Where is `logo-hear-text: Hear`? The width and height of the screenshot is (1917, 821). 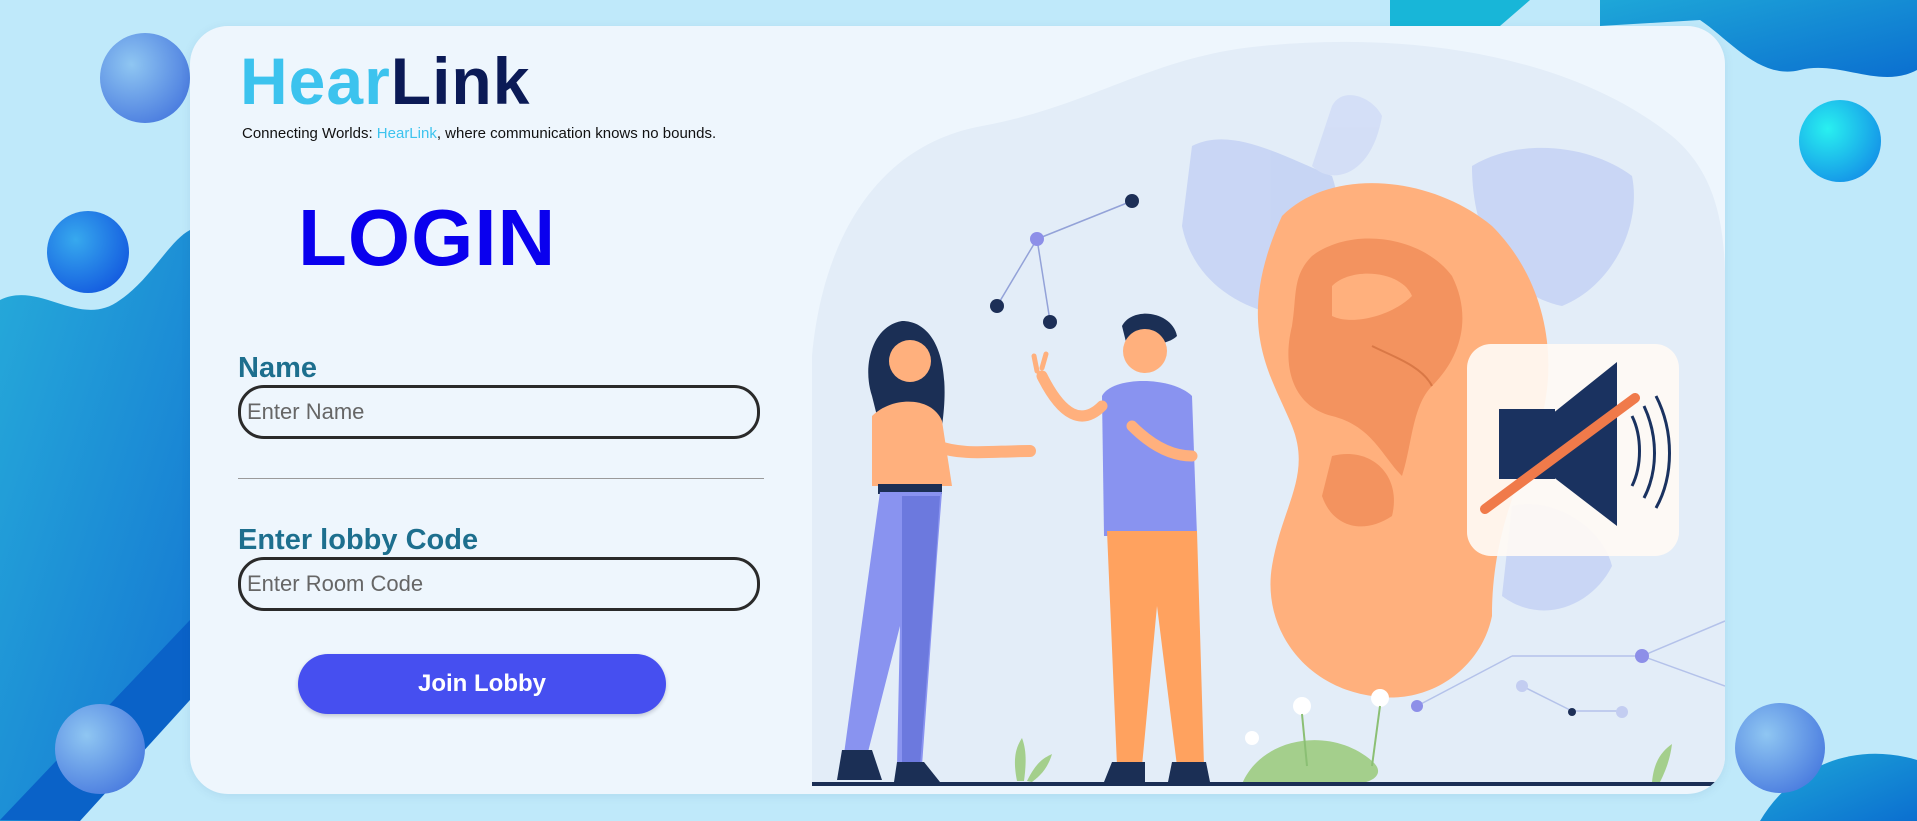 logo-hear-text: Hear is located at coordinates (315, 81).